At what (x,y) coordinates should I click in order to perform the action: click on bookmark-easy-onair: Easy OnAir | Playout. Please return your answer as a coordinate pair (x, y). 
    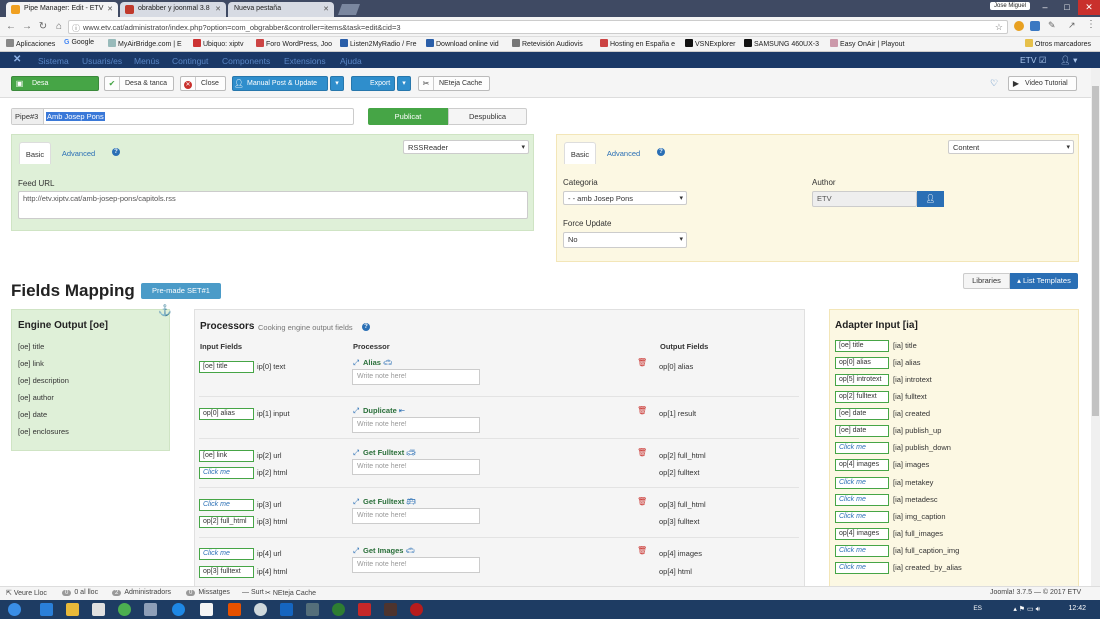
    Looking at the image, I should click on (867, 43).